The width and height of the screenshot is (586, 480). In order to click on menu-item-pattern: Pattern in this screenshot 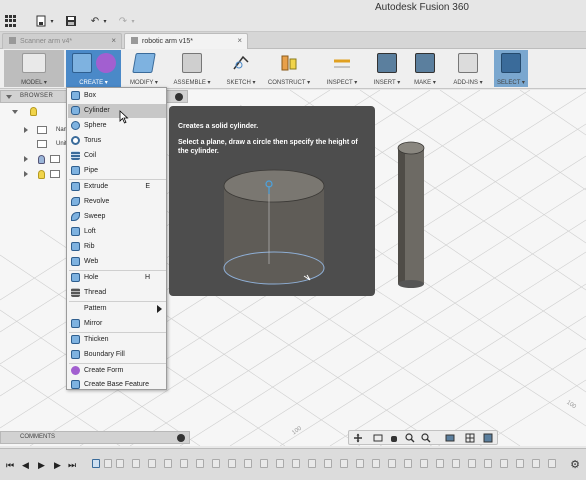, I will do `click(117, 309)`.